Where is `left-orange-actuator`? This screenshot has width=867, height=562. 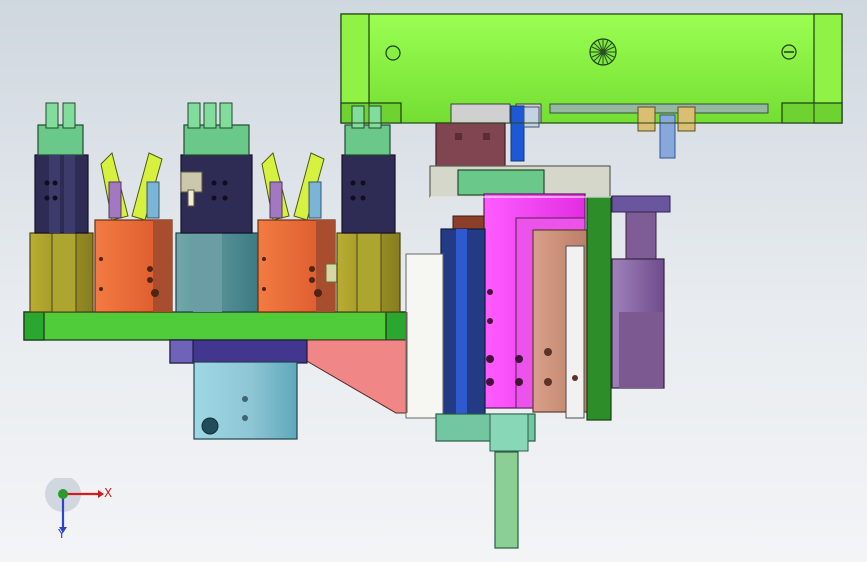 left-orange-actuator is located at coordinates (133, 232).